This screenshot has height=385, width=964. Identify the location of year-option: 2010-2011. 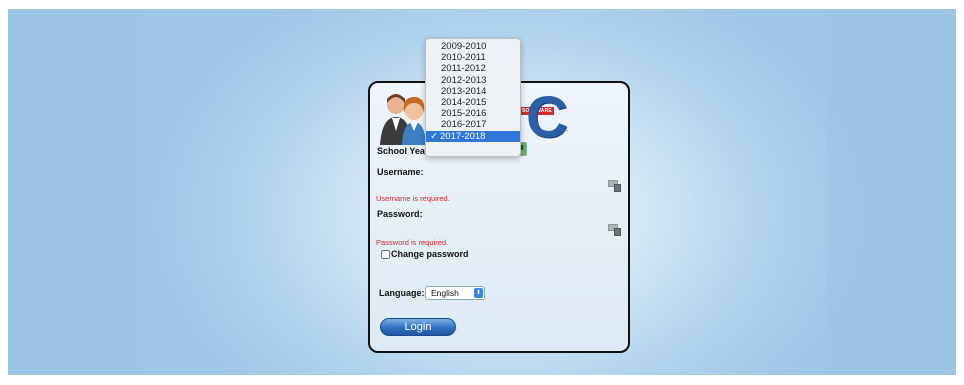
(473, 57).